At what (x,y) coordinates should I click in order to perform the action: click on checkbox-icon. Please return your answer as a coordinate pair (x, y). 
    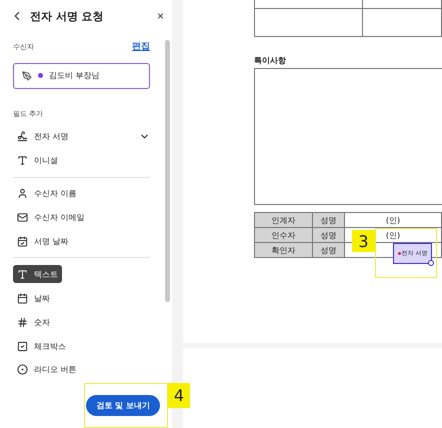
    Looking at the image, I should click on (22, 346).